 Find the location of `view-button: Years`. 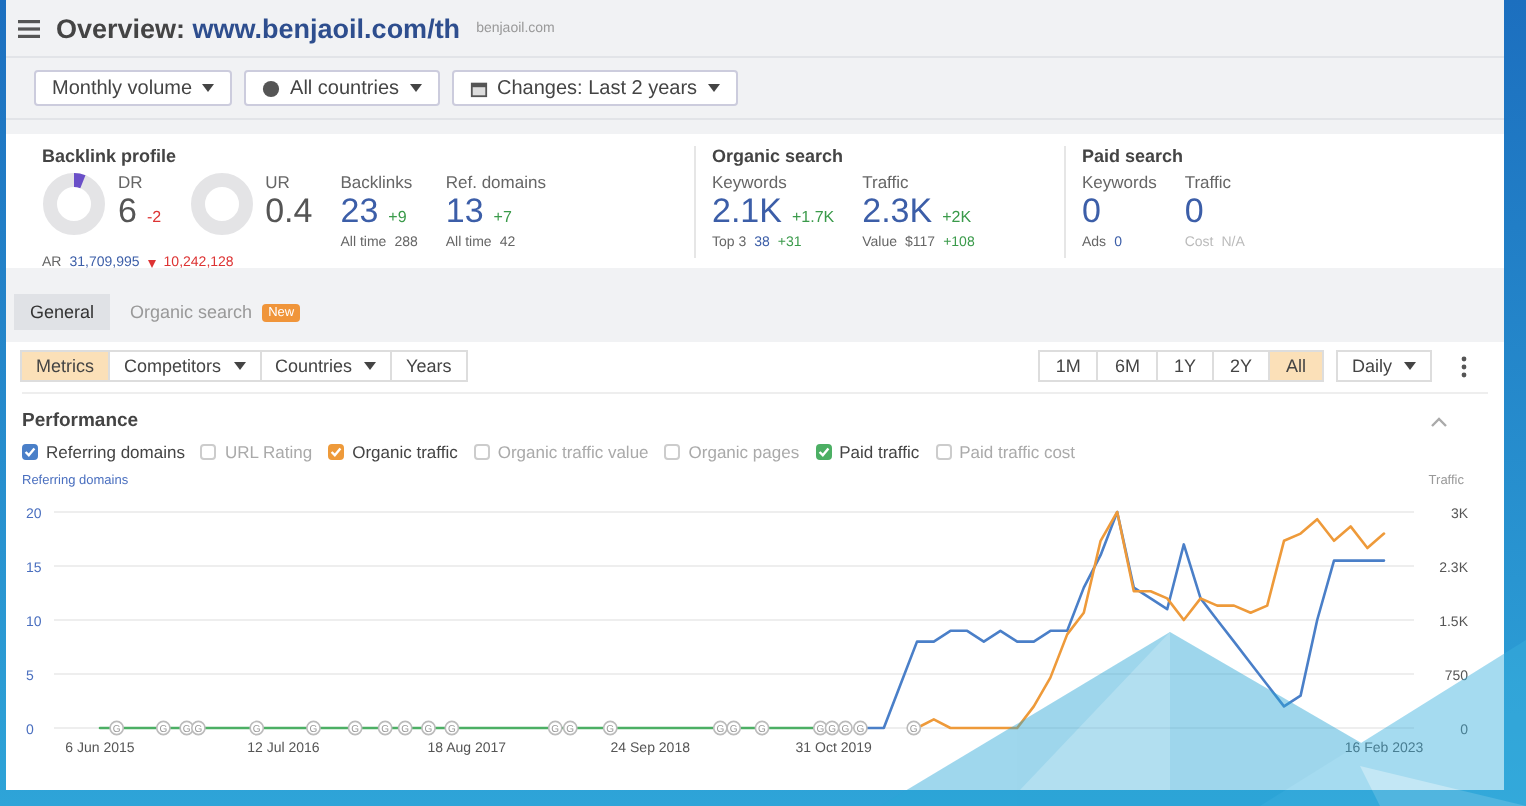

view-button: Years is located at coordinates (429, 366).